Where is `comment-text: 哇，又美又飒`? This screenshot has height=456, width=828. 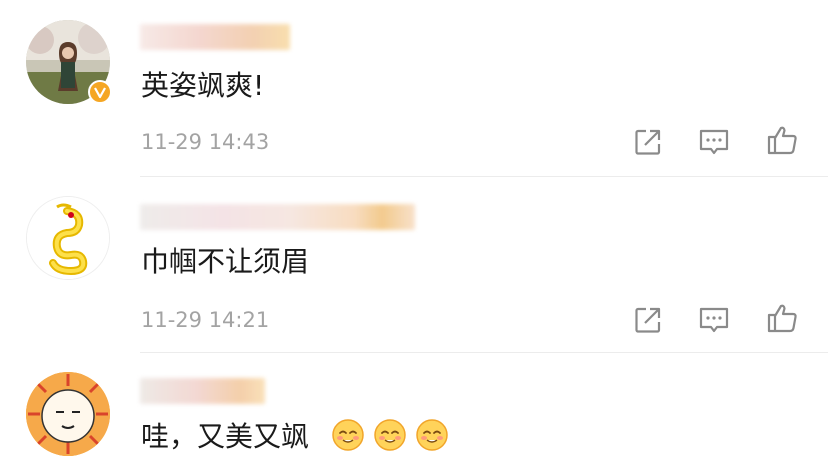 comment-text: 哇，又美又飒 is located at coordinates (295, 435).